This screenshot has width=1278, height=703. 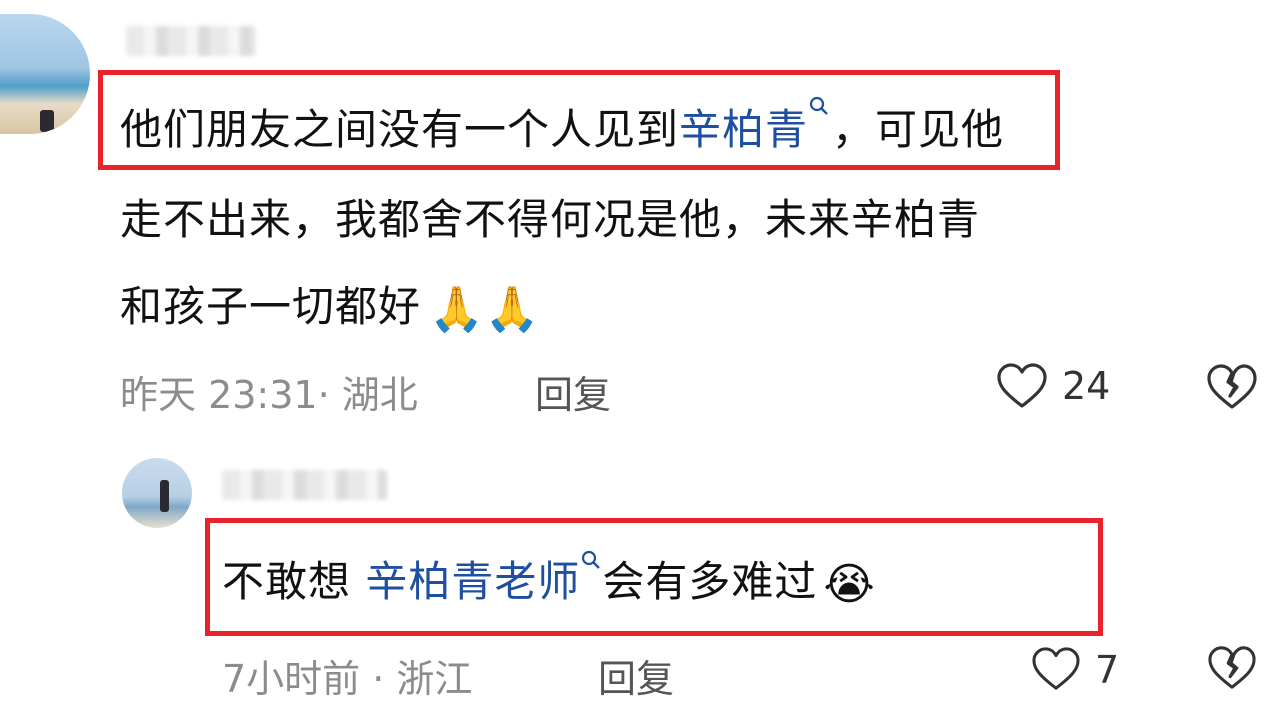 What do you see at coordinates (743, 129) in the screenshot?
I see `mention-link: 辛柏青` at bounding box center [743, 129].